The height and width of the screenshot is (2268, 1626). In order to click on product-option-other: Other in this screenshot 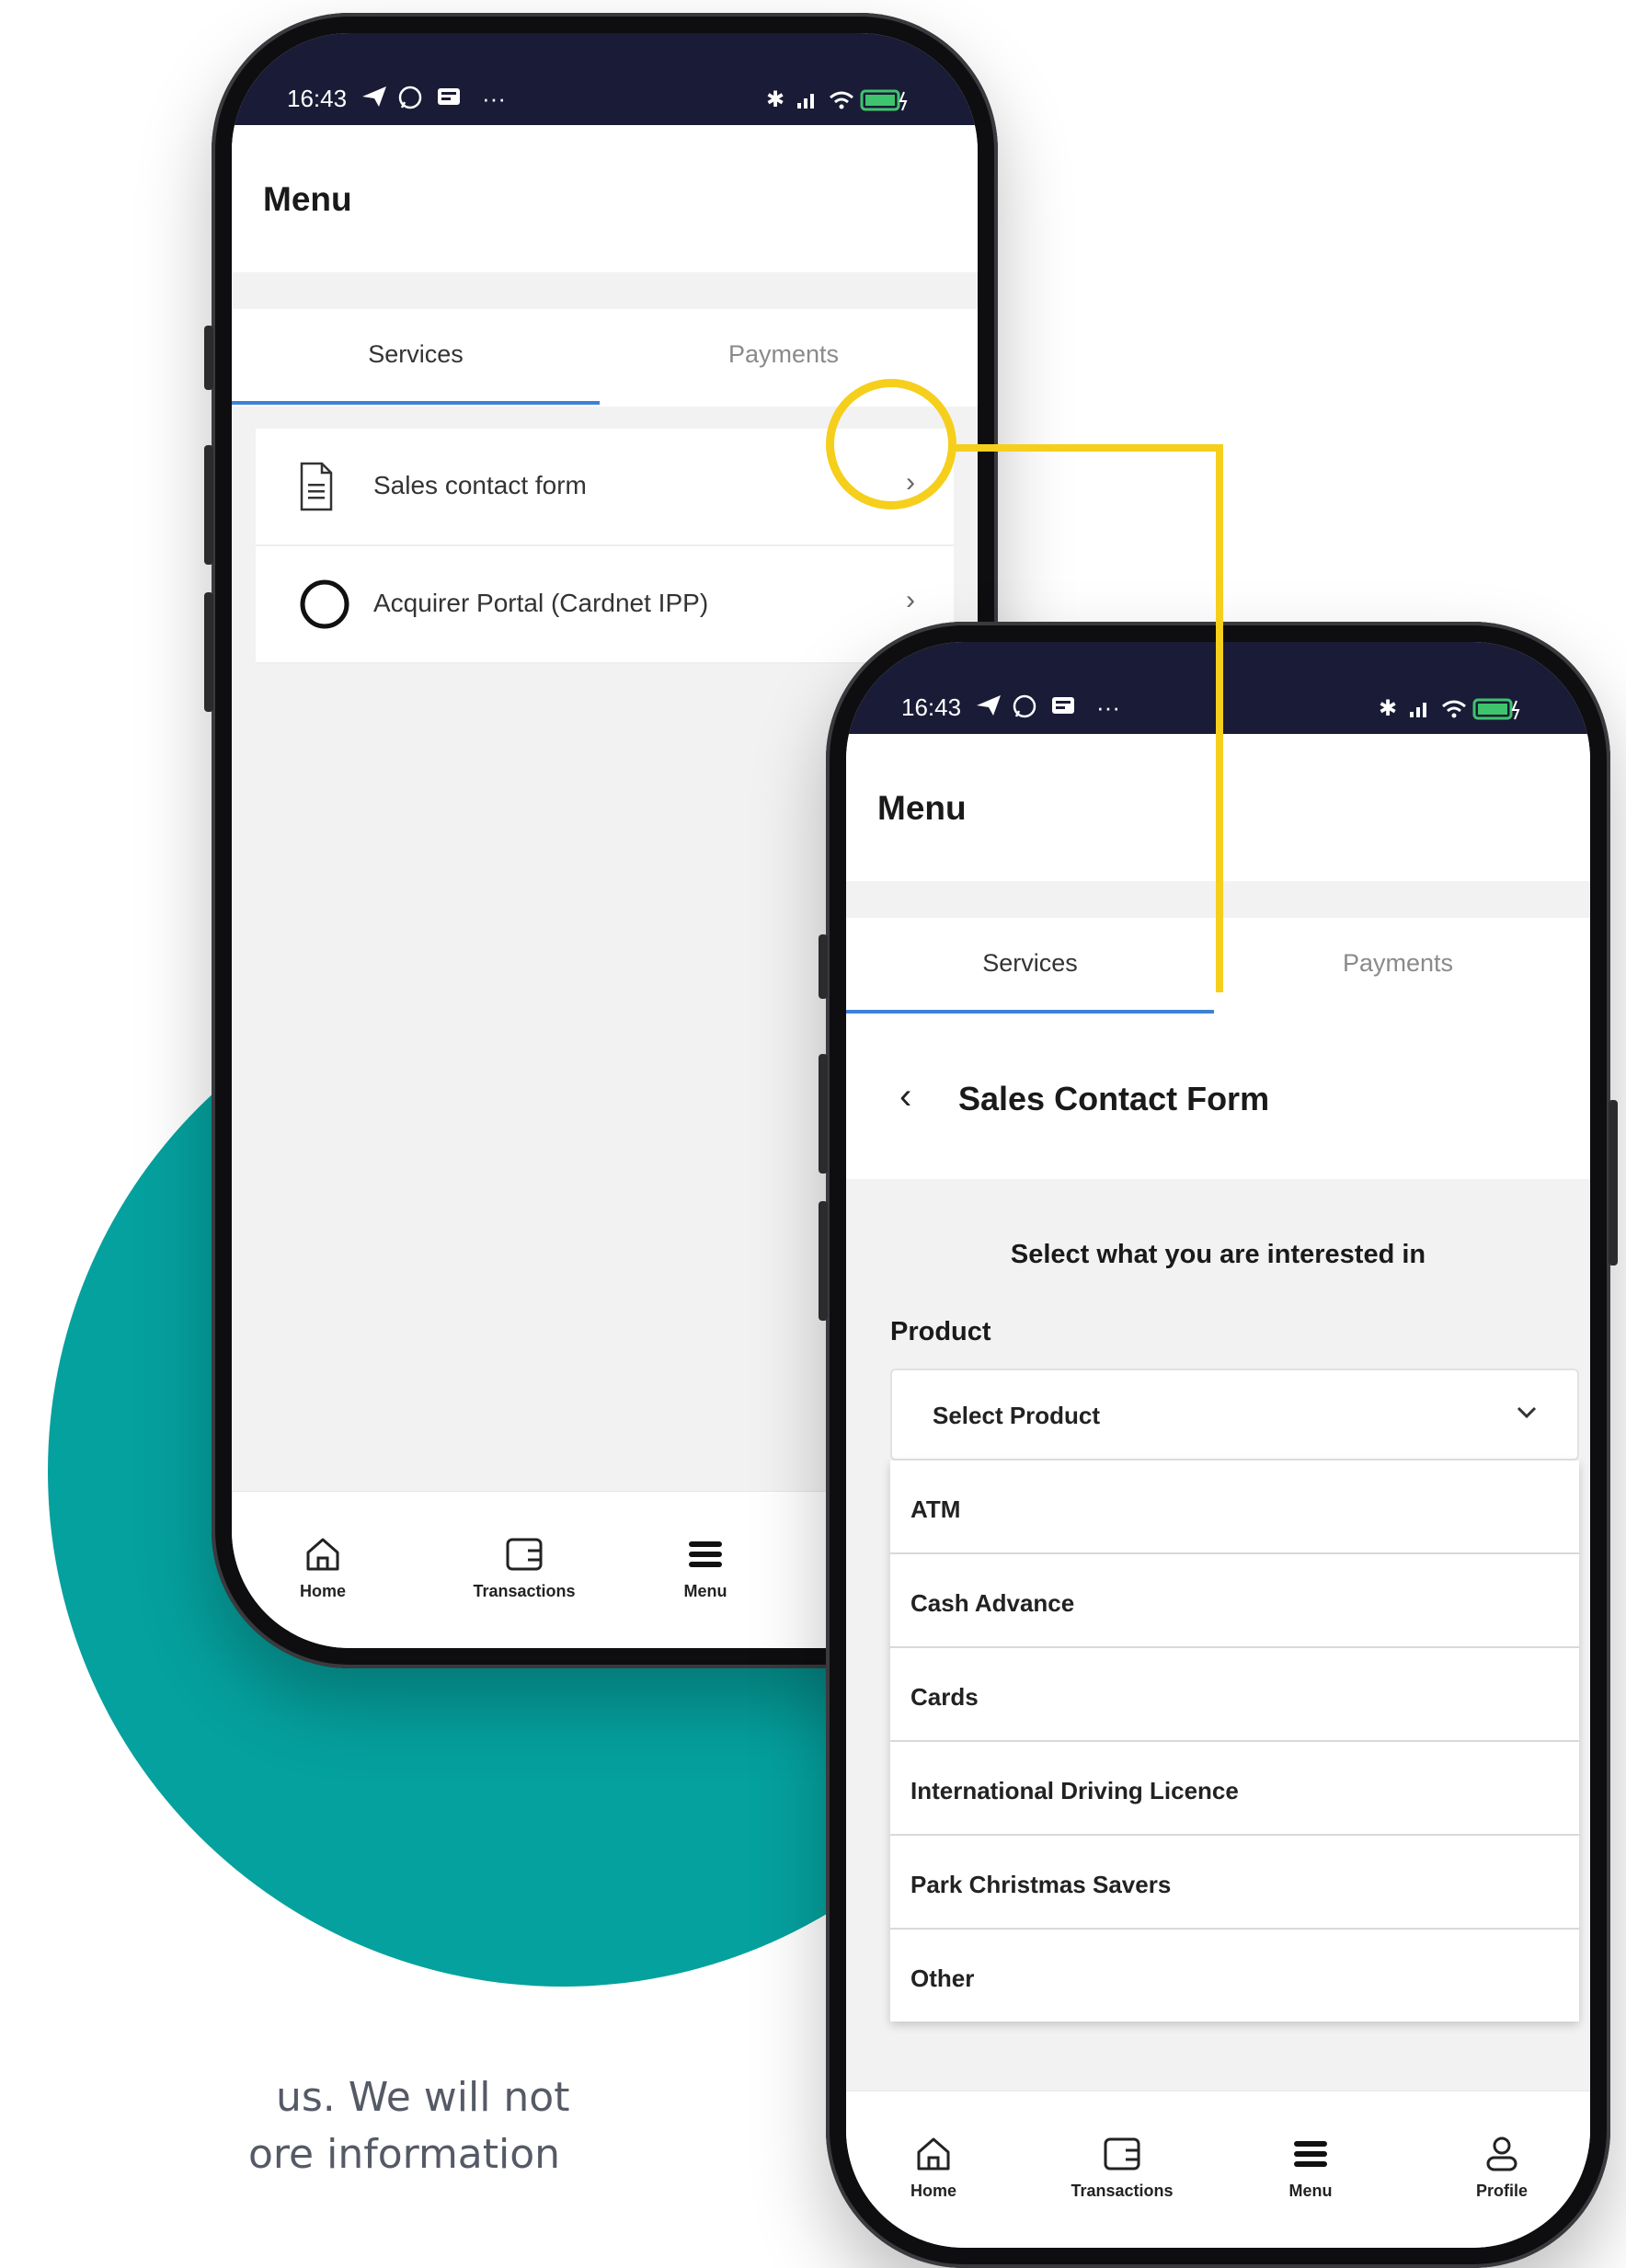, I will do `click(1234, 1976)`.